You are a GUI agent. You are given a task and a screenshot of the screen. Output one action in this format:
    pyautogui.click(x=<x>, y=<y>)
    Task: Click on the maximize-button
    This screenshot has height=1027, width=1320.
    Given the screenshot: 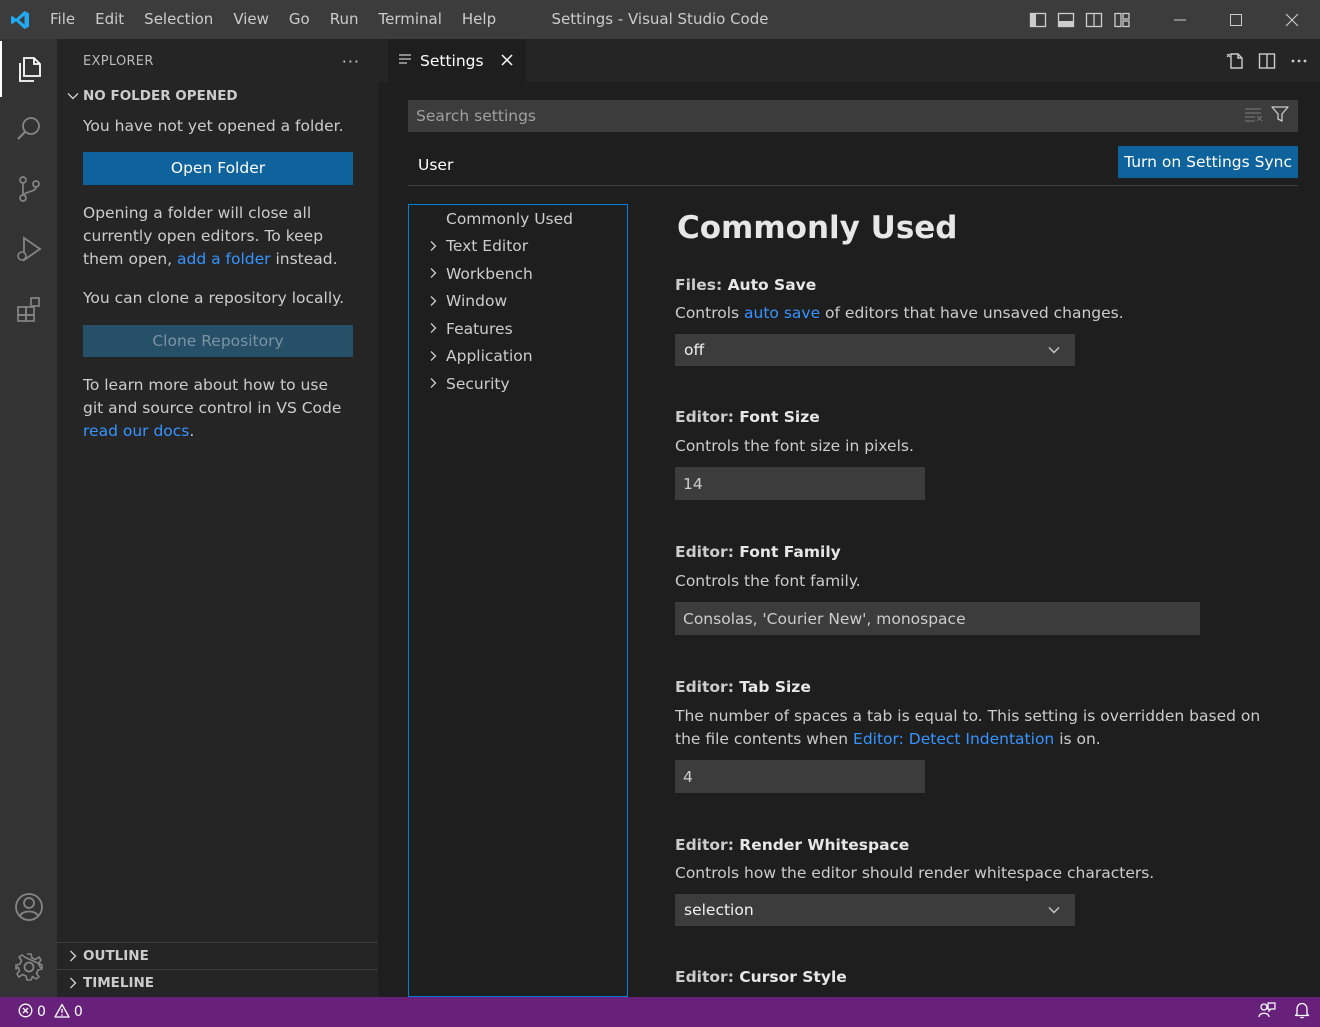 What is the action you would take?
    pyautogui.click(x=1236, y=19)
    